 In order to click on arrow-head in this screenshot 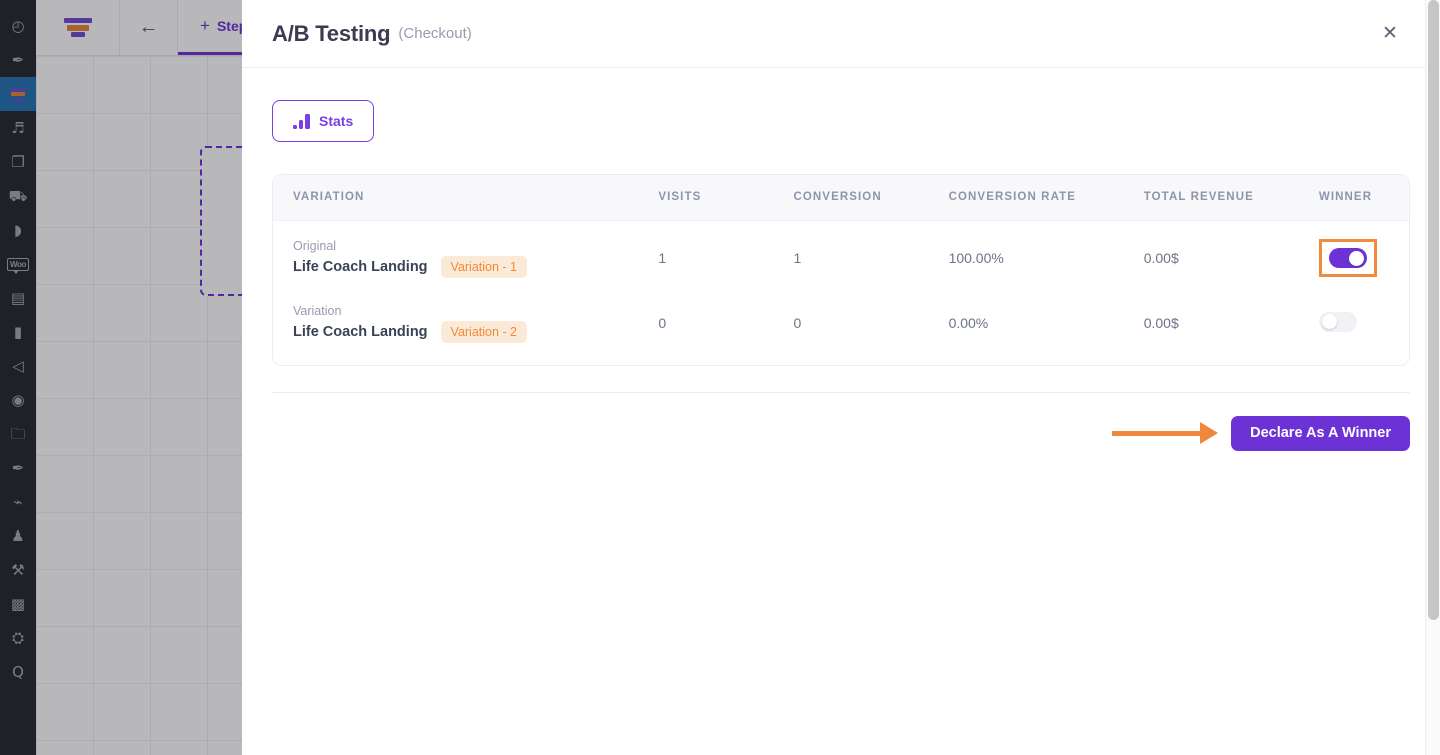, I will do `click(1209, 433)`.